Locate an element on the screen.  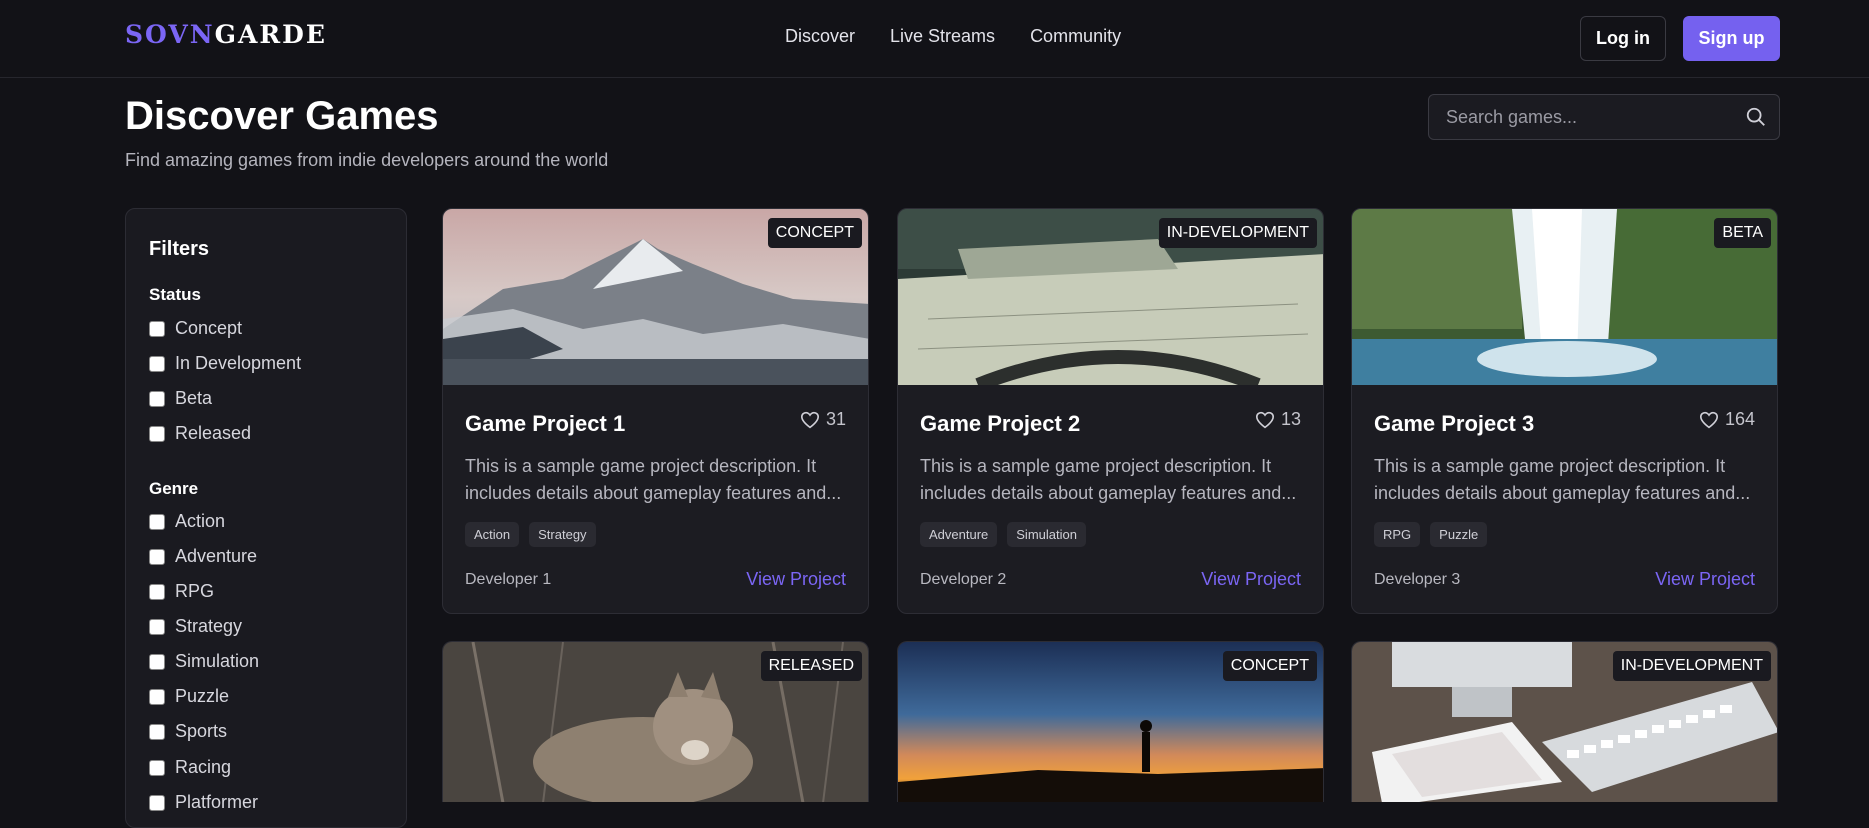
like-count: 31 is located at coordinates (835, 419).